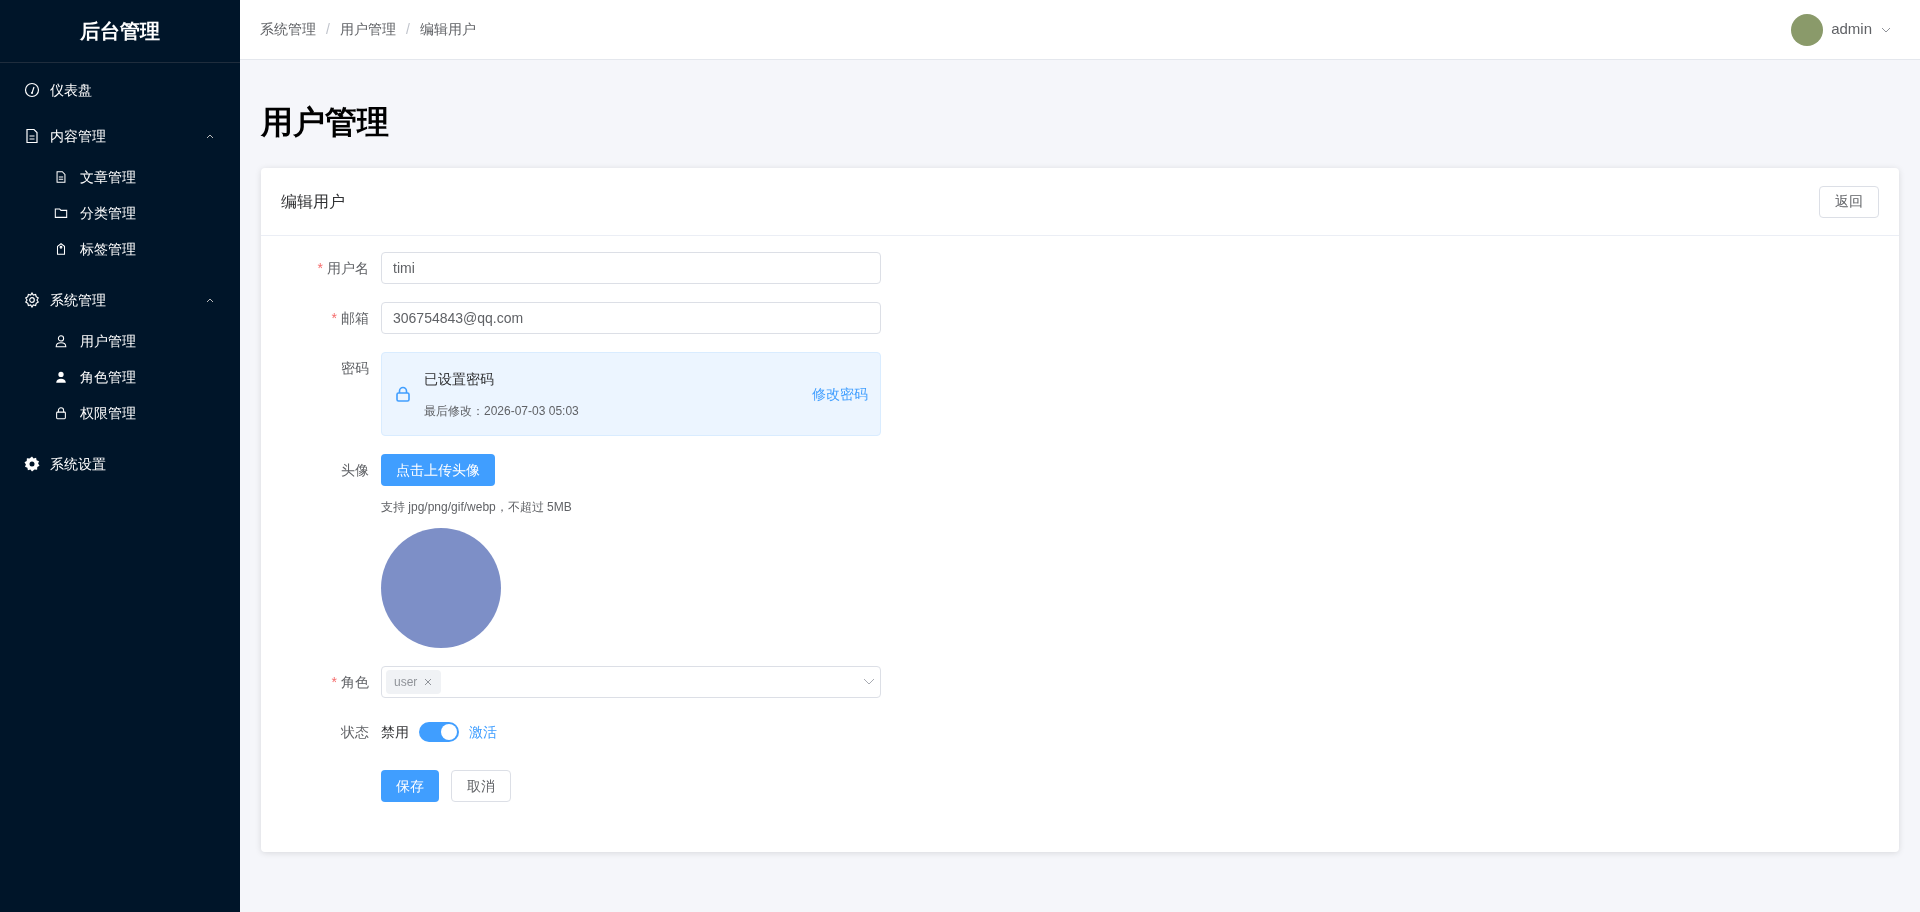 The image size is (1920, 912). What do you see at coordinates (120, 377) in the screenshot?
I see `submenu-item: 角色管理` at bounding box center [120, 377].